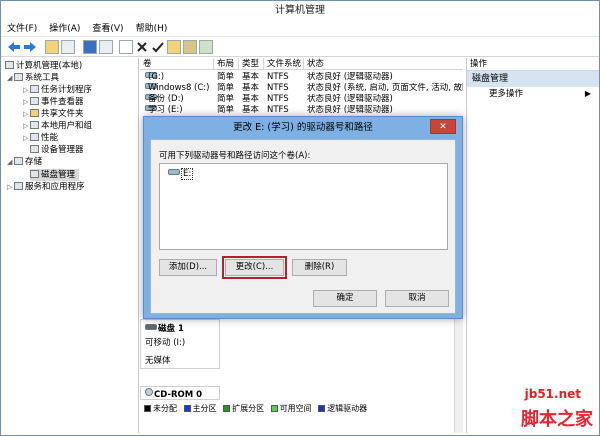 The width and height of the screenshot is (600, 436). Describe the element at coordinates (301, 99) in the screenshot. I see `table-row: 备份 (D:) 简单 基本 NTFS 状态良好 (逻辑驱动器)` at that location.